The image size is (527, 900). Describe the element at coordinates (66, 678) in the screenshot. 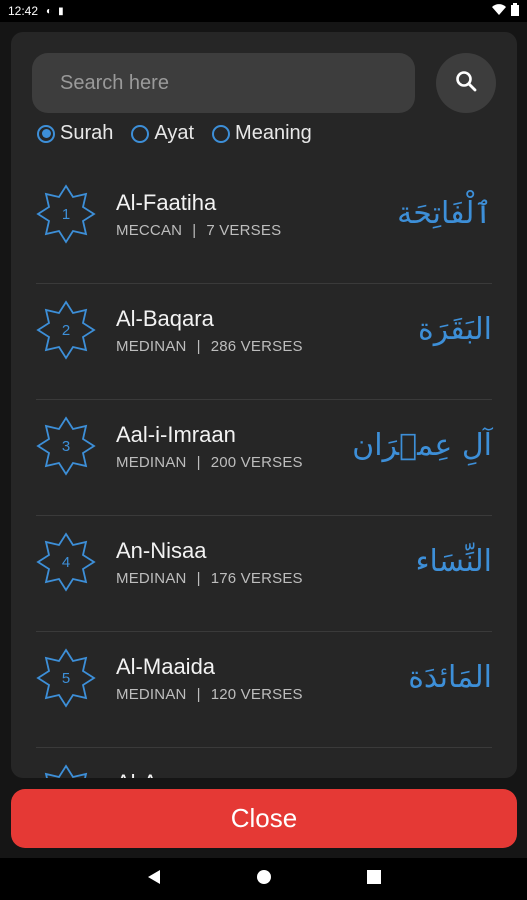

I see `surah-number: 5` at that location.